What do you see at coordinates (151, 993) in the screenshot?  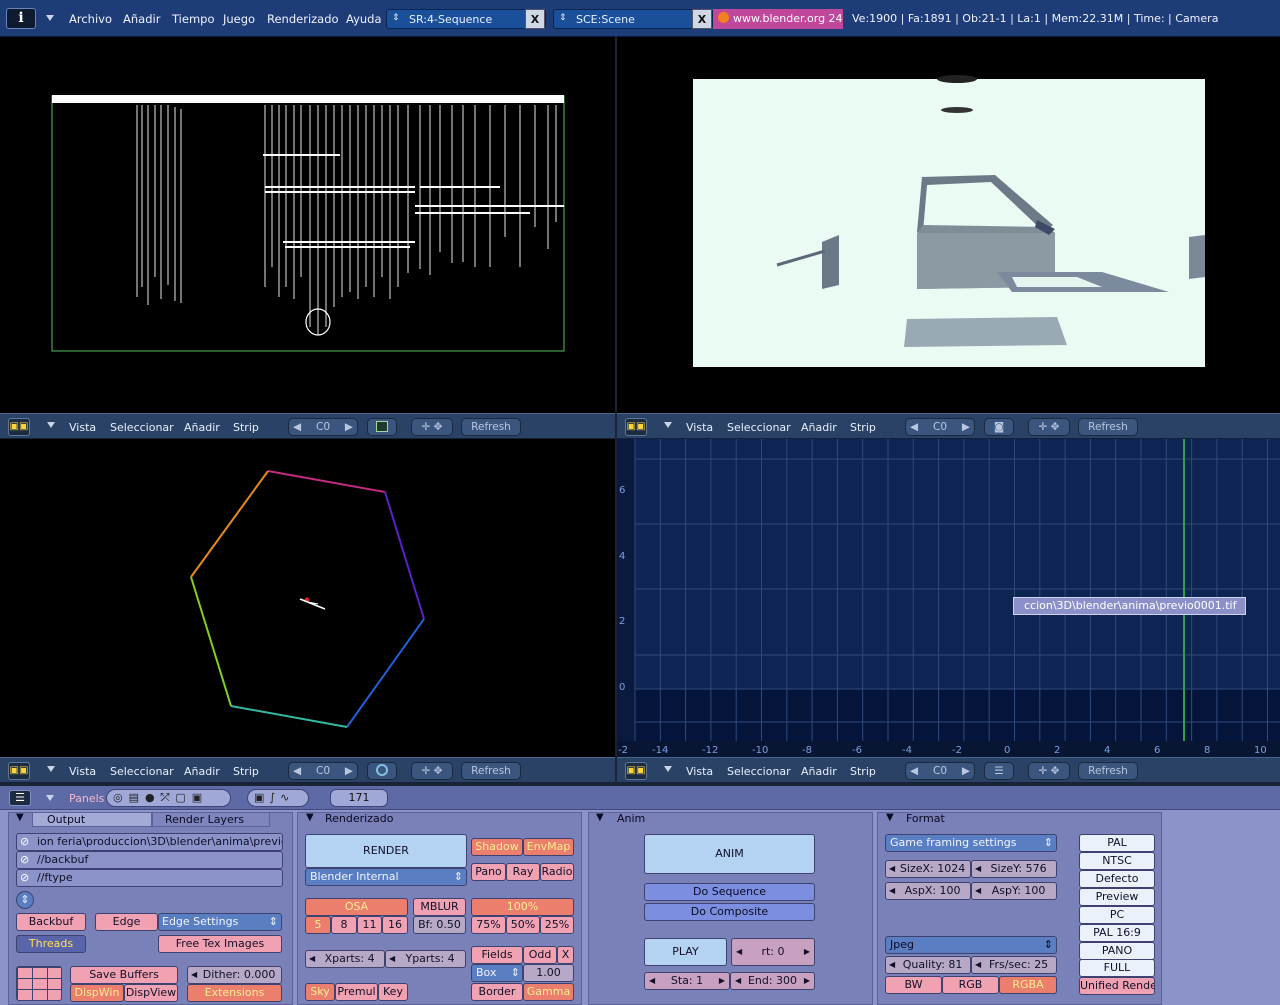 I see `dispview-toggle: DispView` at bounding box center [151, 993].